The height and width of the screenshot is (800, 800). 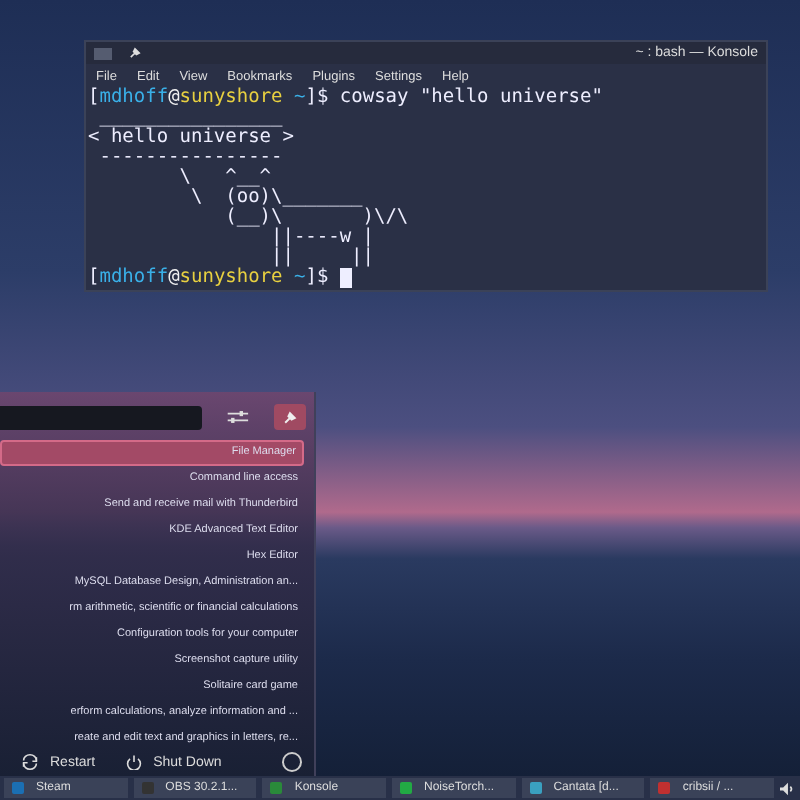 What do you see at coordinates (322, 238) in the screenshot?
I see `output-line: ||----w |` at bounding box center [322, 238].